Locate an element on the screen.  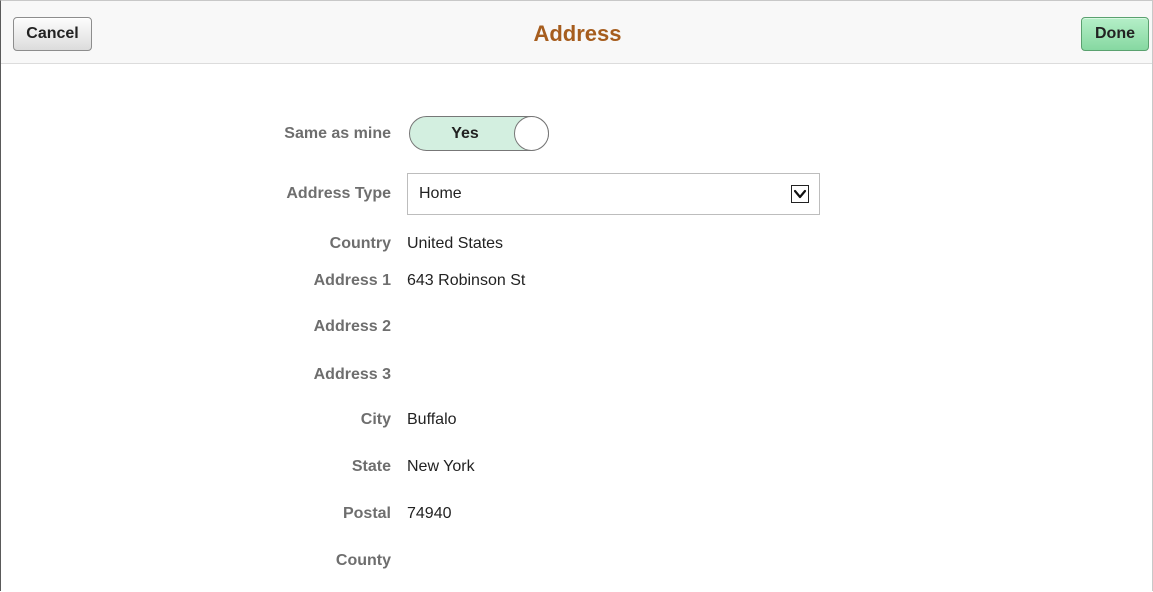
address2-label: Address 2 is located at coordinates (352, 326).